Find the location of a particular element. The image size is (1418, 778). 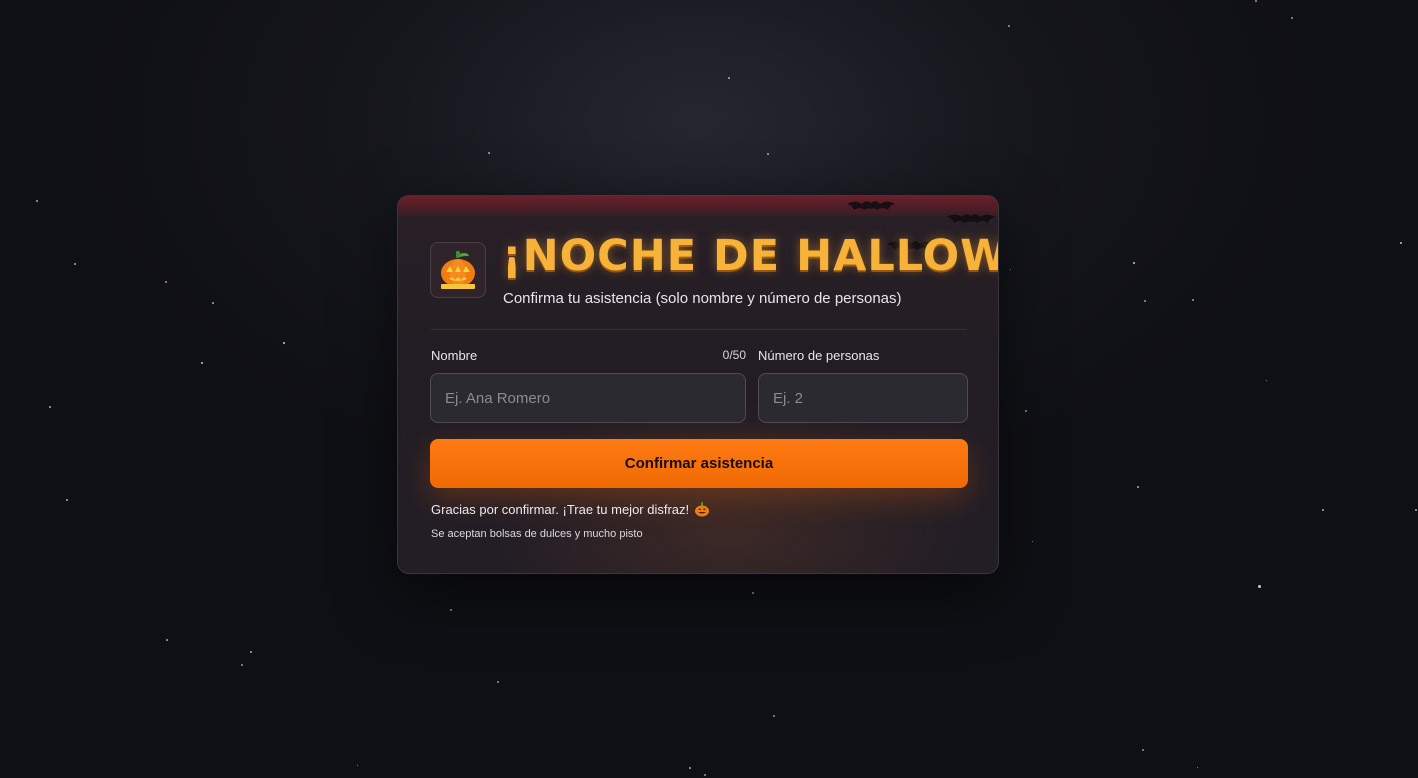

jack-o-lantern-icon is located at coordinates (458, 270).